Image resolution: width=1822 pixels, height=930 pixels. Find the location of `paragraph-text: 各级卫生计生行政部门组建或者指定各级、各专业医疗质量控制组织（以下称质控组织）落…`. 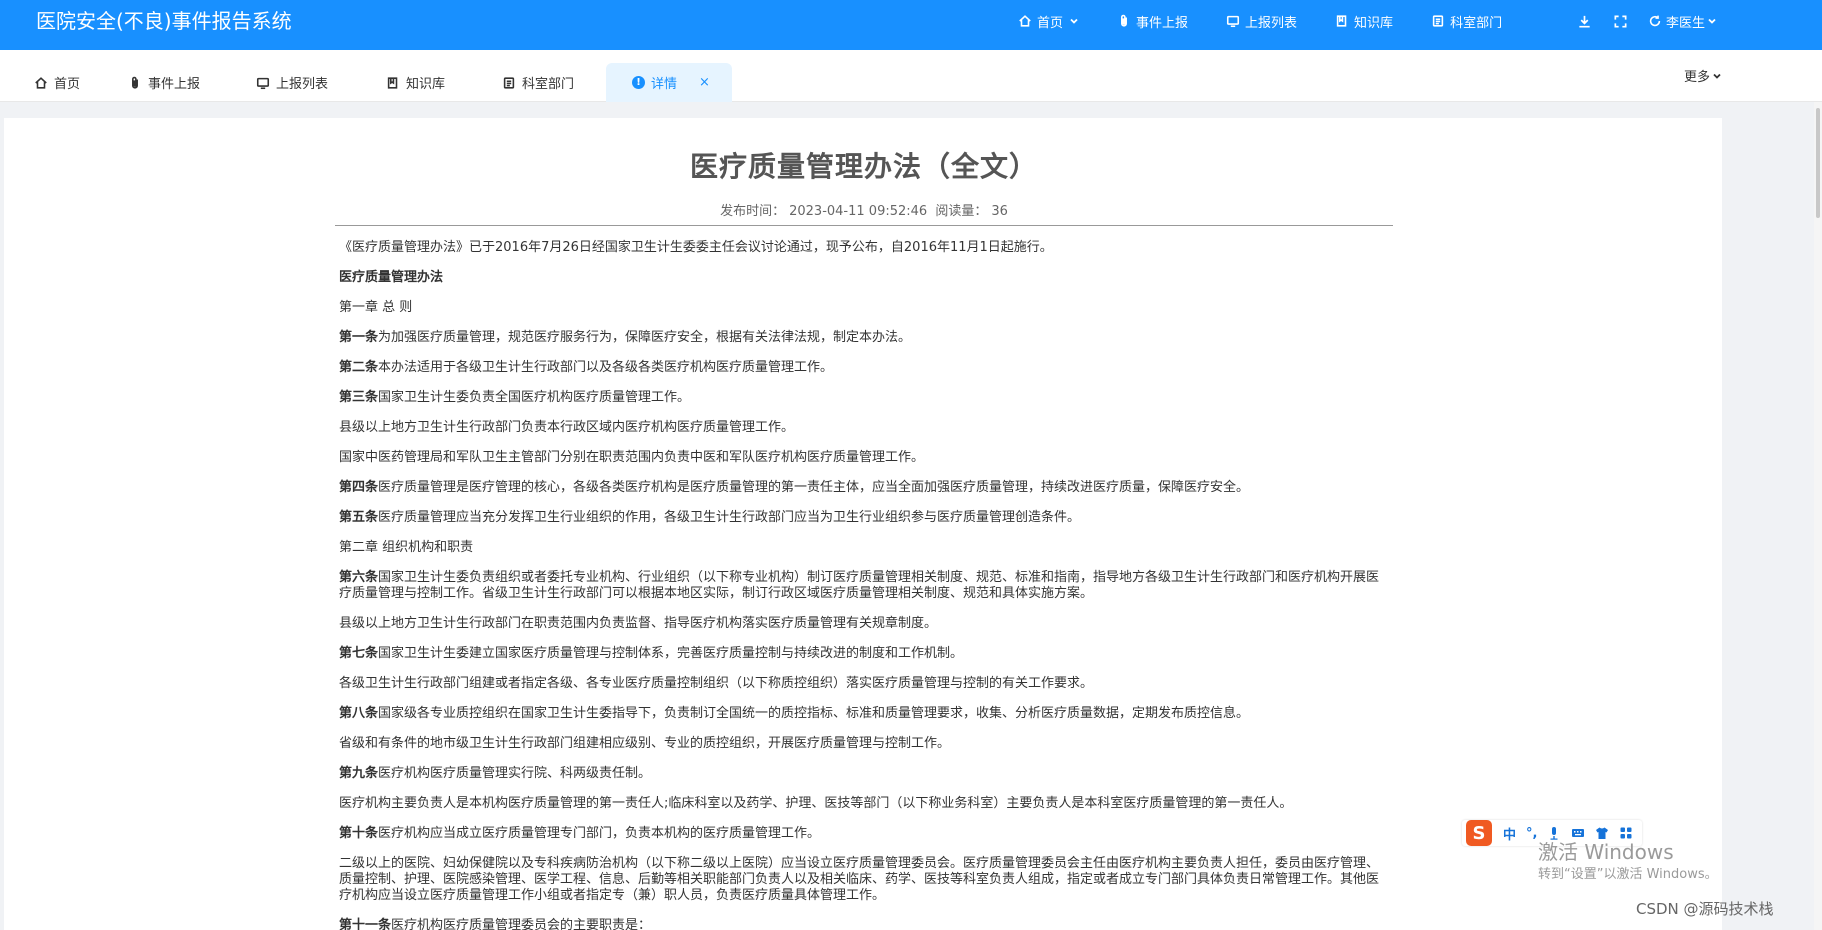

paragraph-text: 各级卫生计生行政部门组建或者指定各级、各专业医疗质量控制组织（以下称质控组织）落… is located at coordinates (716, 683).